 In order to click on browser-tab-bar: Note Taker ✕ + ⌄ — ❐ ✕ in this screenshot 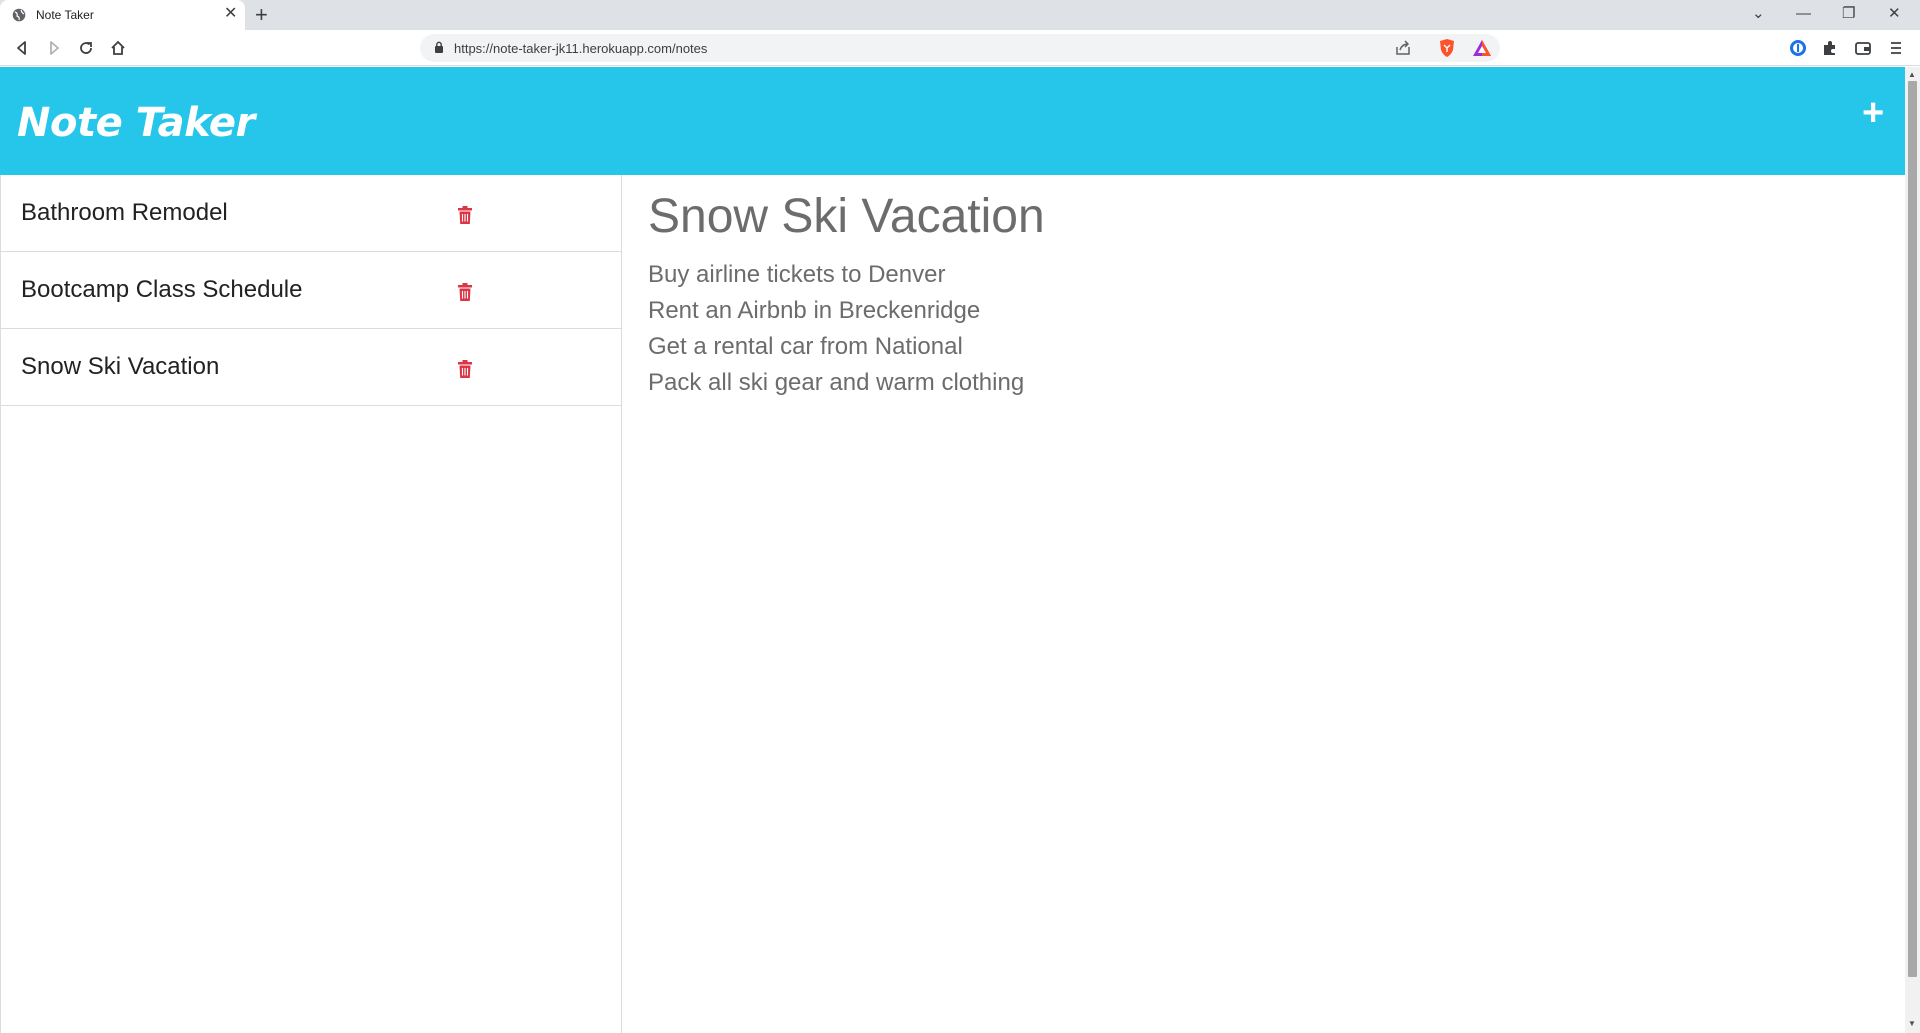, I will do `click(960, 15)`.